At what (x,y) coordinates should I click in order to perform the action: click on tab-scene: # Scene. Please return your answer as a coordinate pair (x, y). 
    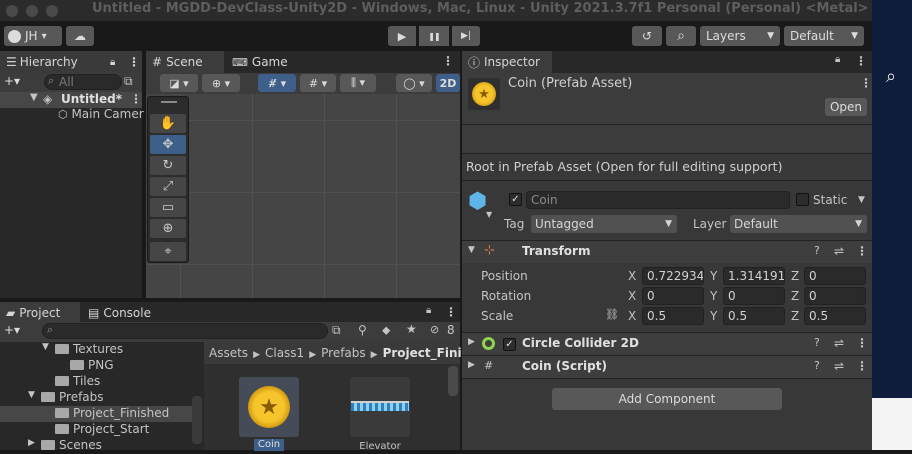
    Looking at the image, I should click on (185, 62).